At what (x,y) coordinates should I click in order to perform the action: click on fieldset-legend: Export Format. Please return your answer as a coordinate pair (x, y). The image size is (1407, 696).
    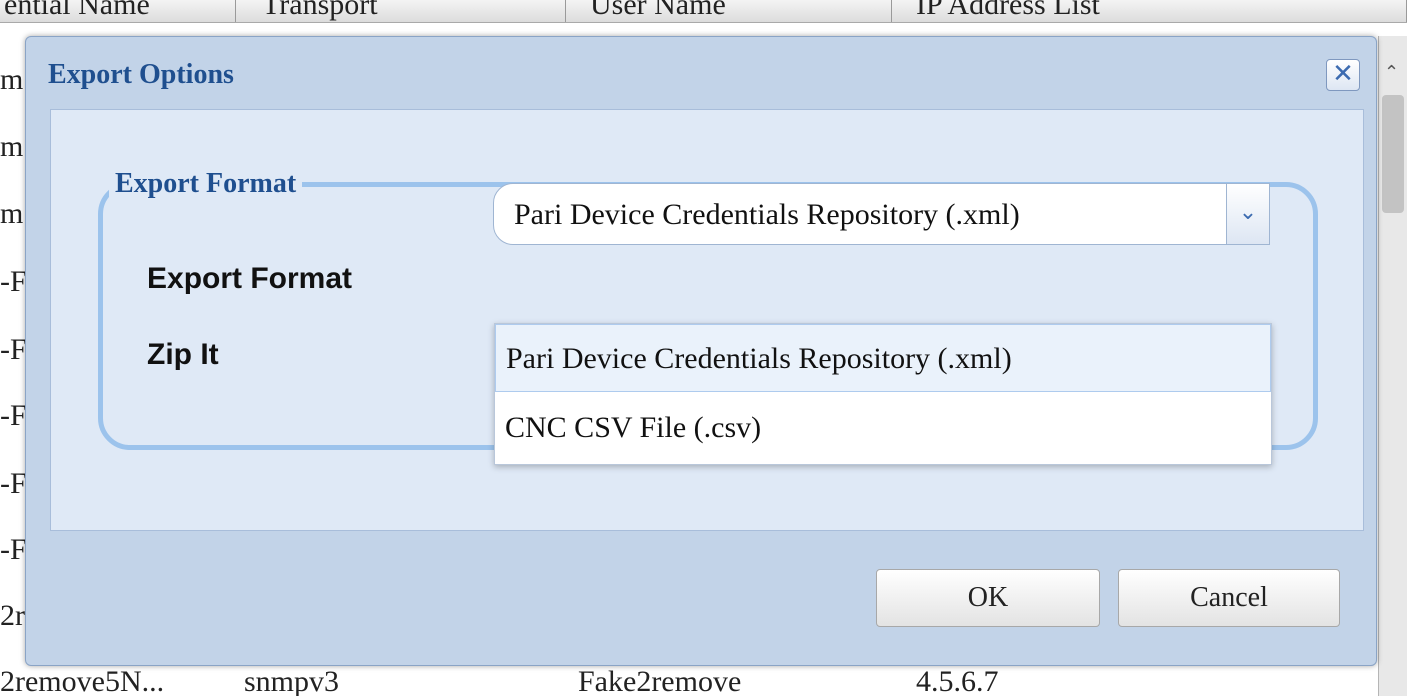
    Looking at the image, I should click on (206, 184).